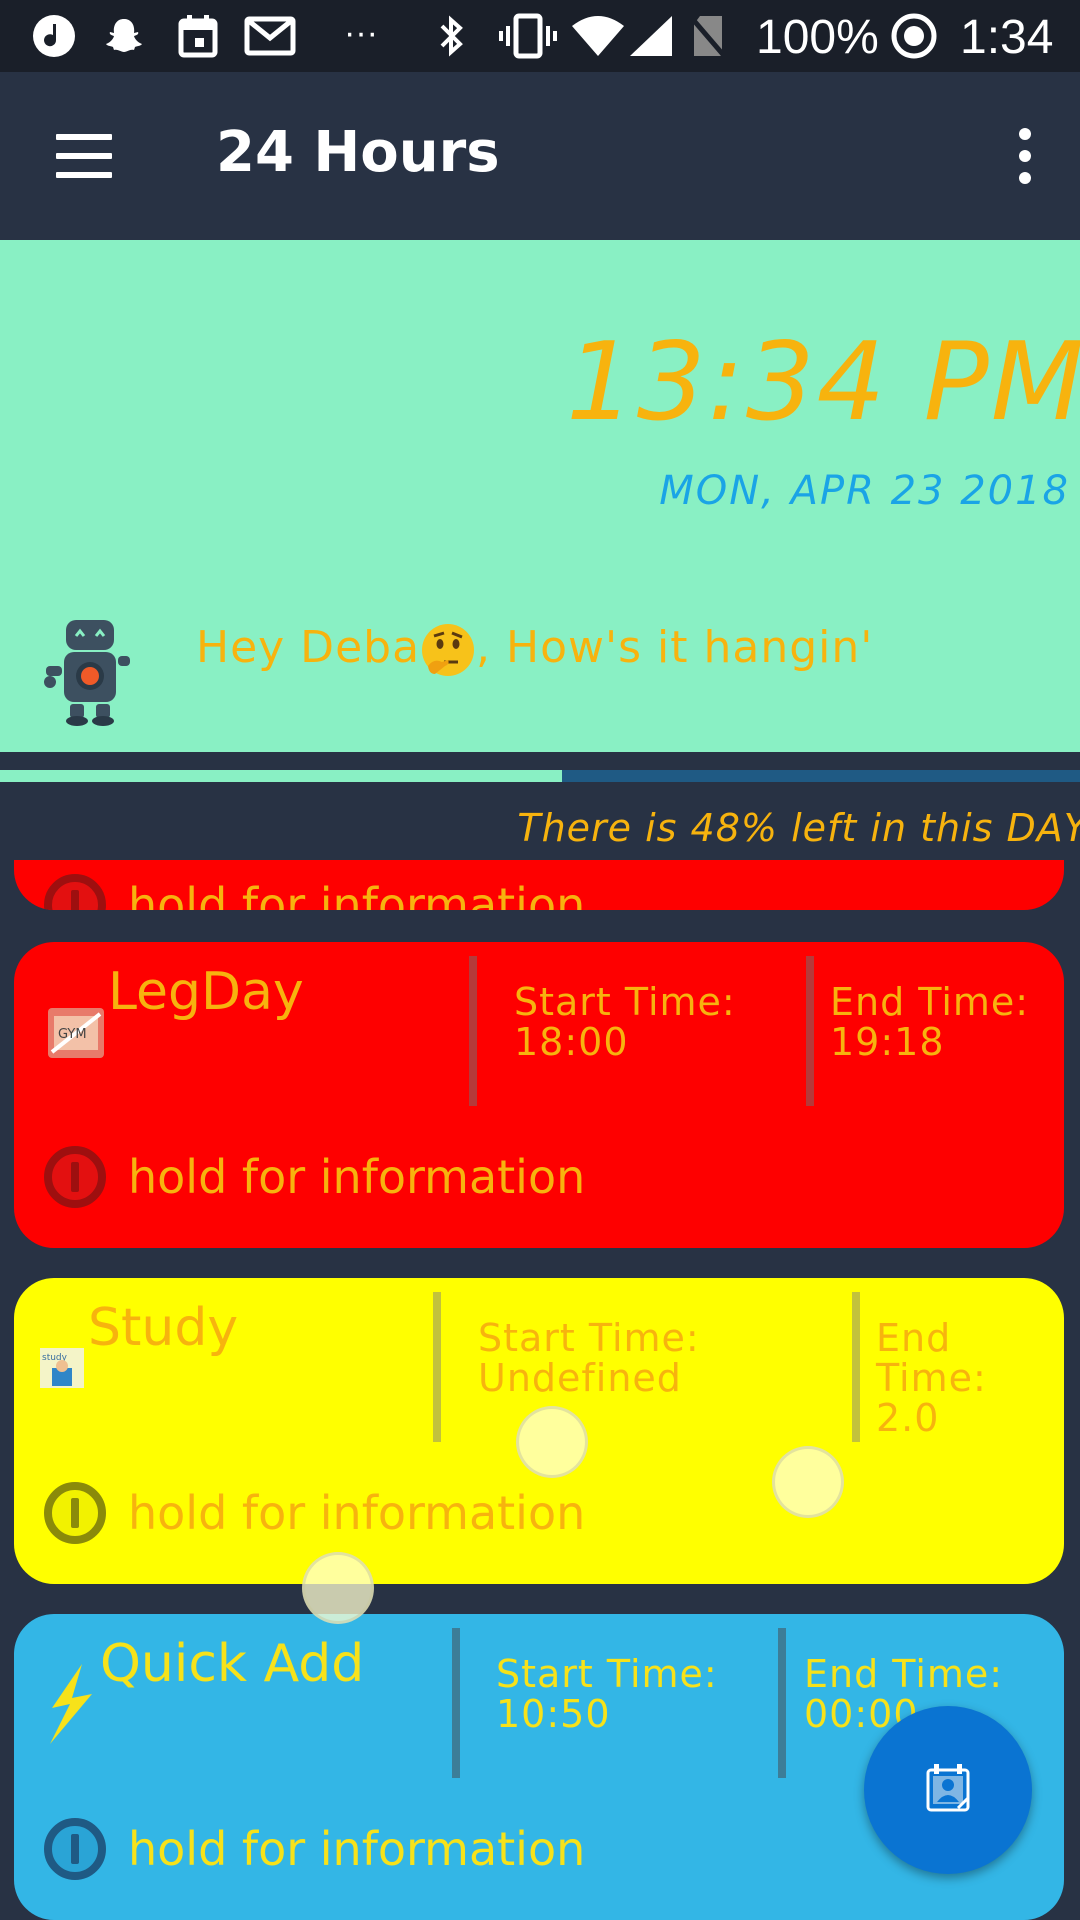  What do you see at coordinates (823, 382) in the screenshot?
I see `clock-time: 13:34 PM` at bounding box center [823, 382].